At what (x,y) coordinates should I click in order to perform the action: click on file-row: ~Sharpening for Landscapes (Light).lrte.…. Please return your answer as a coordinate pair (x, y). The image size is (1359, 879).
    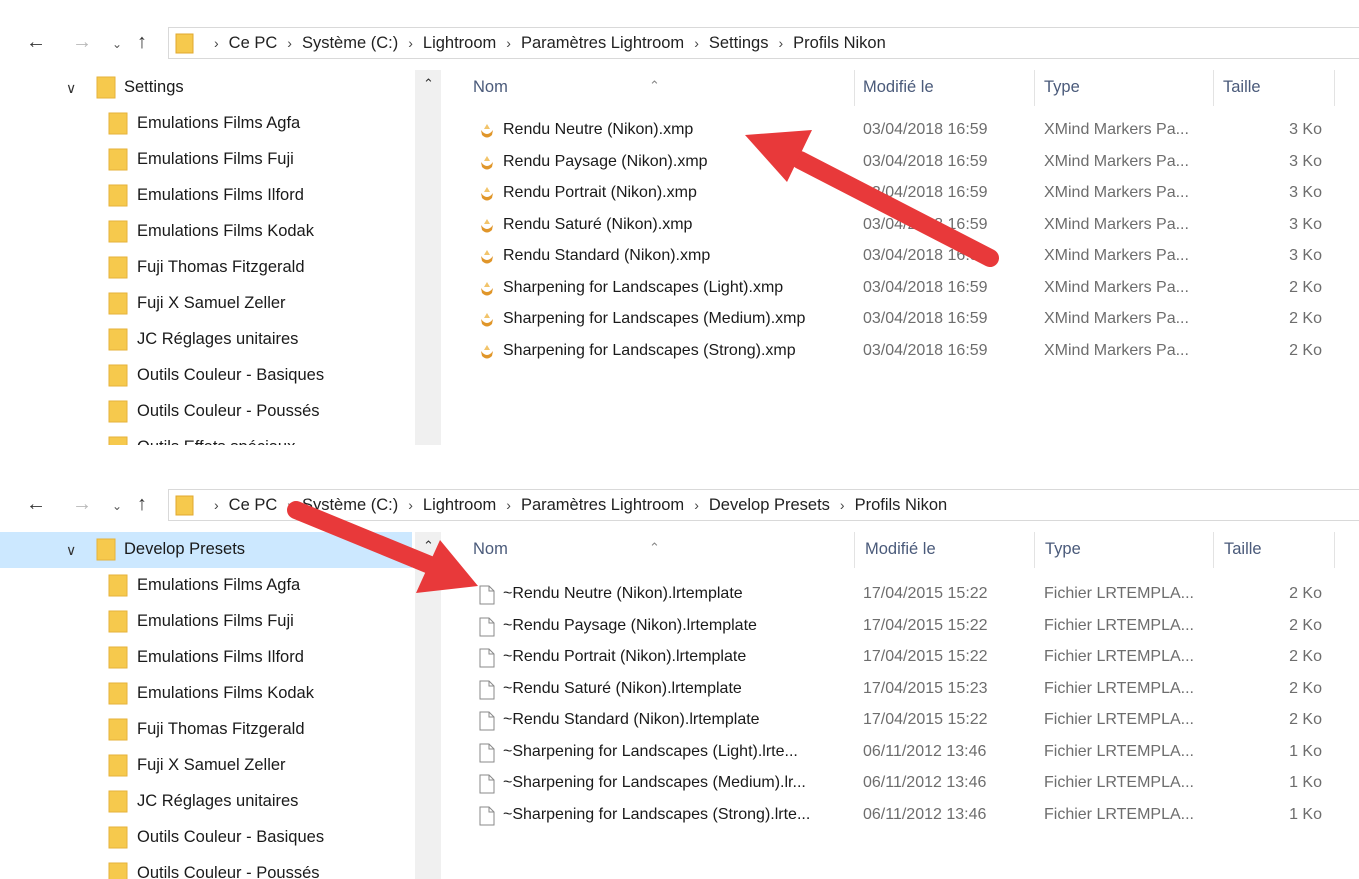
    Looking at the image, I should click on (900, 752).